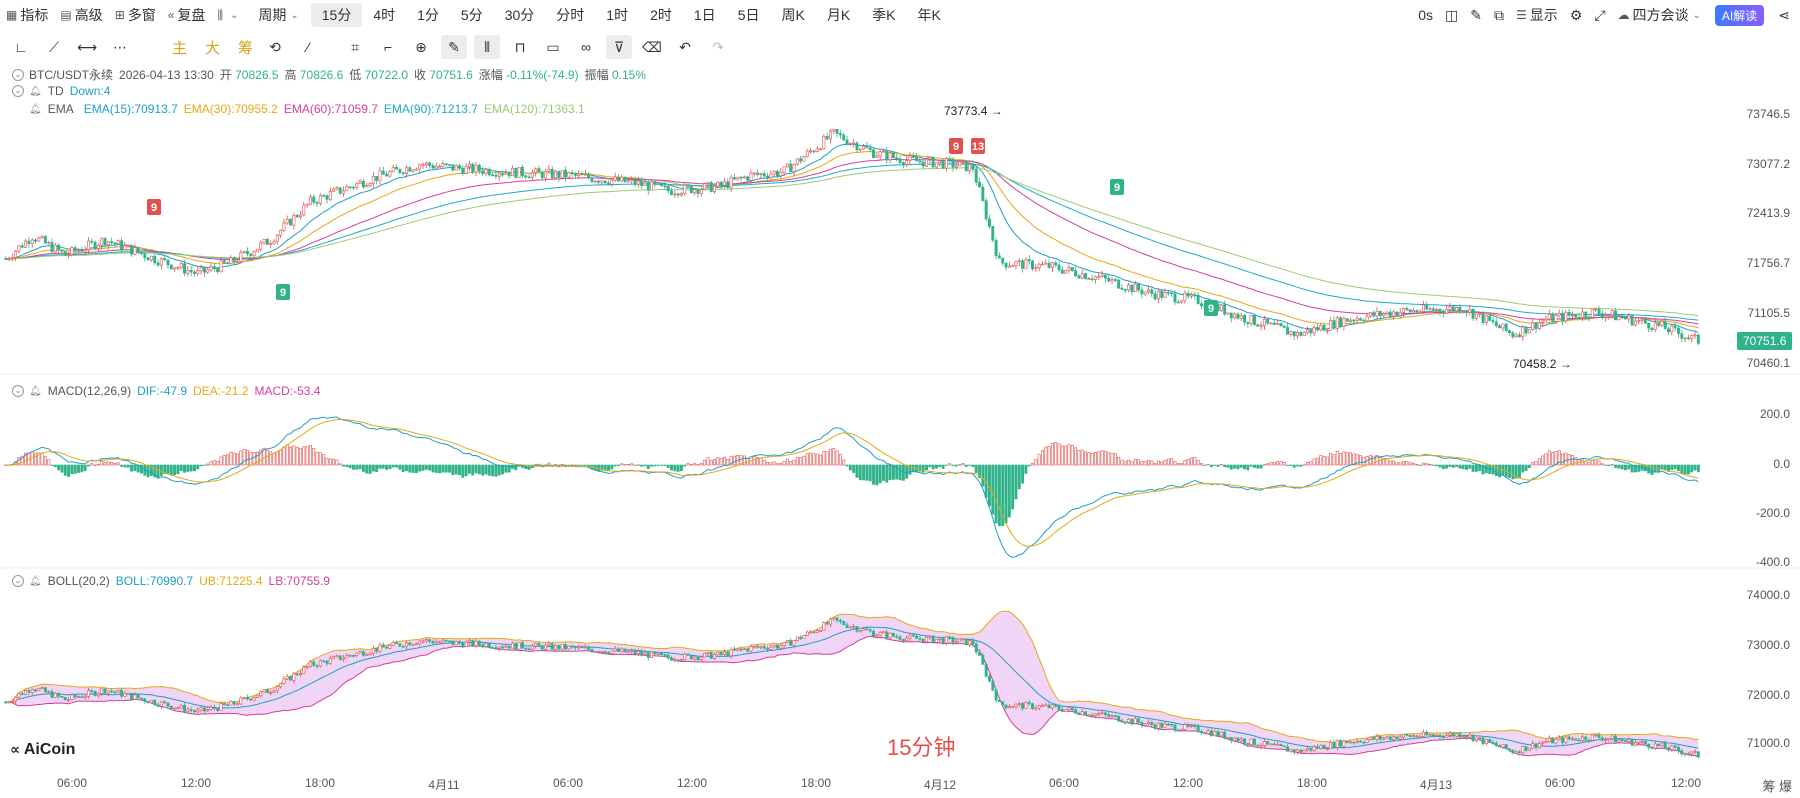  Describe the element at coordinates (617, 15) in the screenshot. I see `tab-period-6: 1时` at that location.